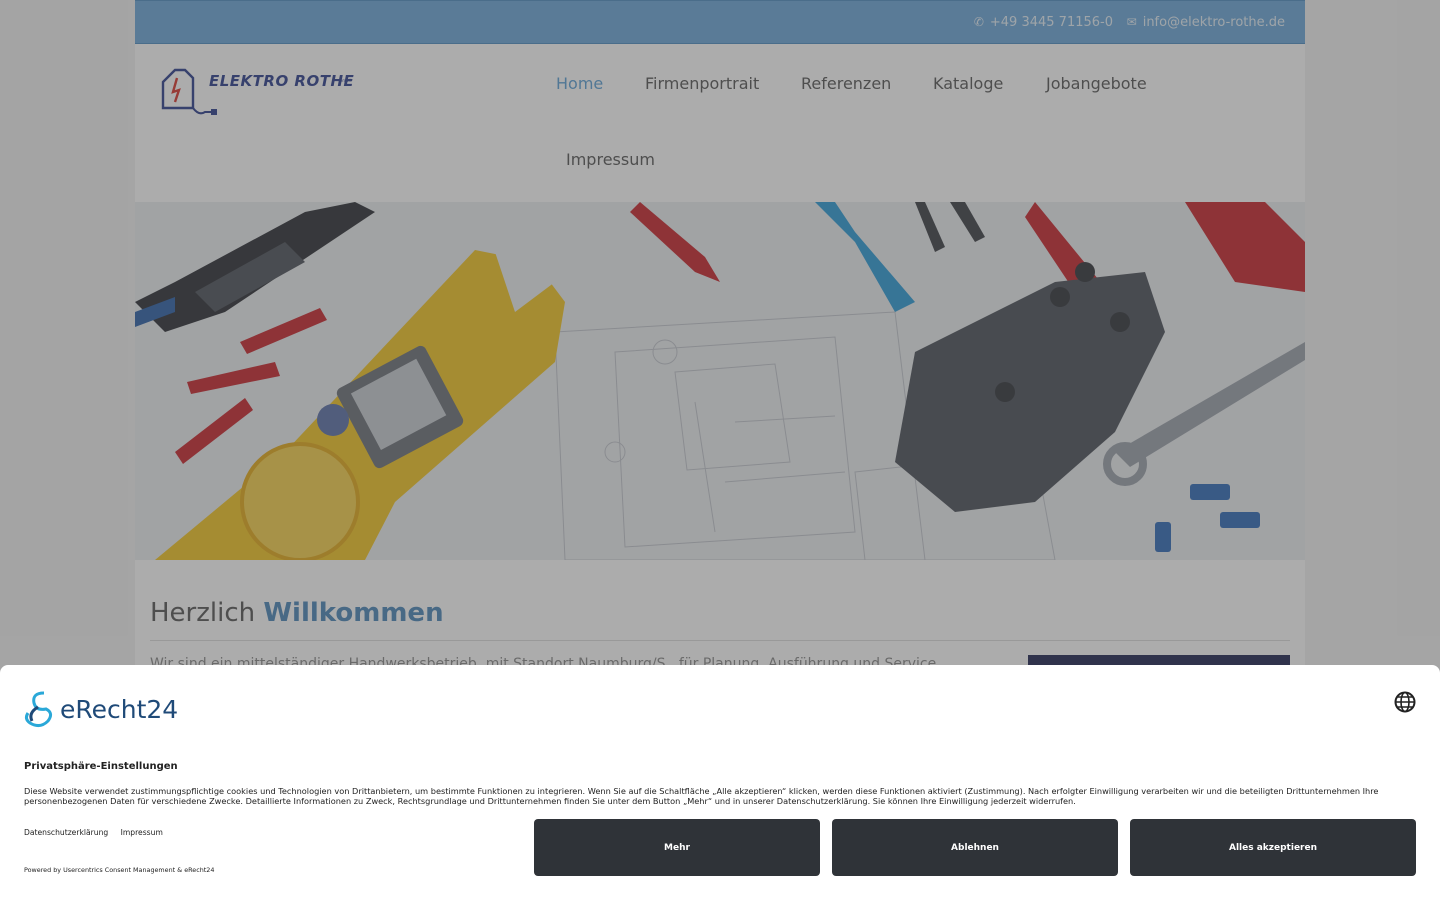  What do you see at coordinates (38, 709) in the screenshot?
I see `erecht24-mark-icon` at bounding box center [38, 709].